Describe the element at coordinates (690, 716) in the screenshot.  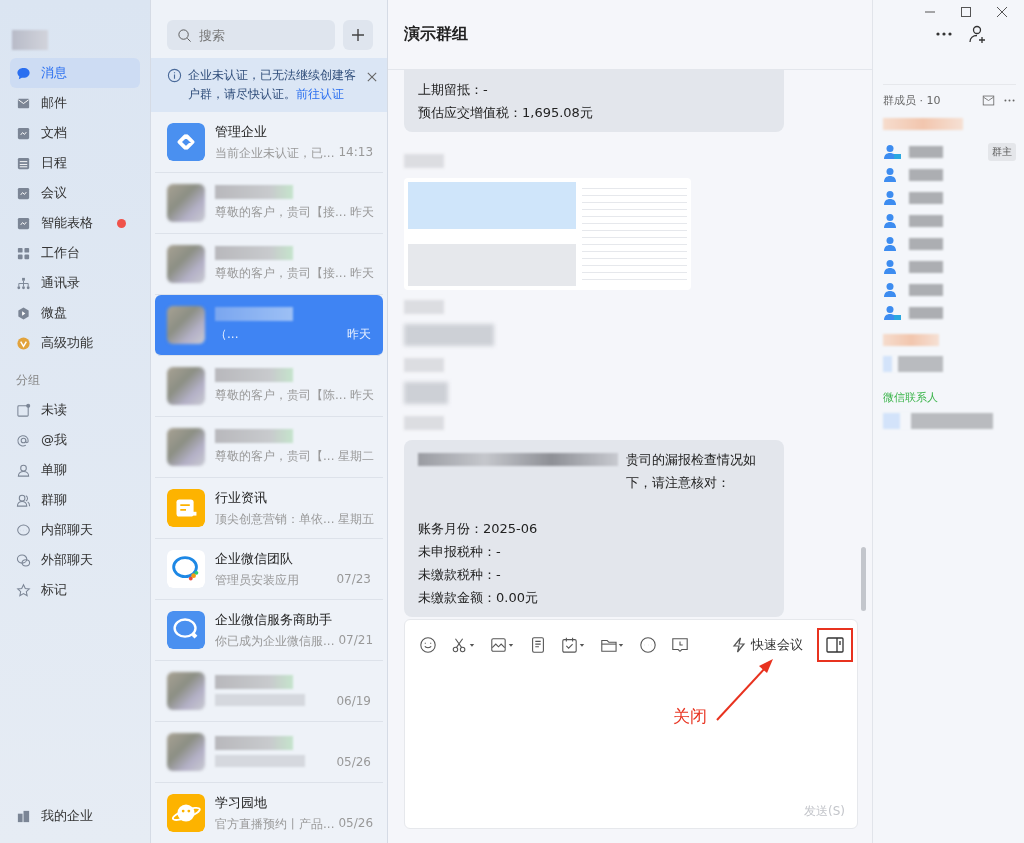
I see `annotation-text: 关闭` at that location.